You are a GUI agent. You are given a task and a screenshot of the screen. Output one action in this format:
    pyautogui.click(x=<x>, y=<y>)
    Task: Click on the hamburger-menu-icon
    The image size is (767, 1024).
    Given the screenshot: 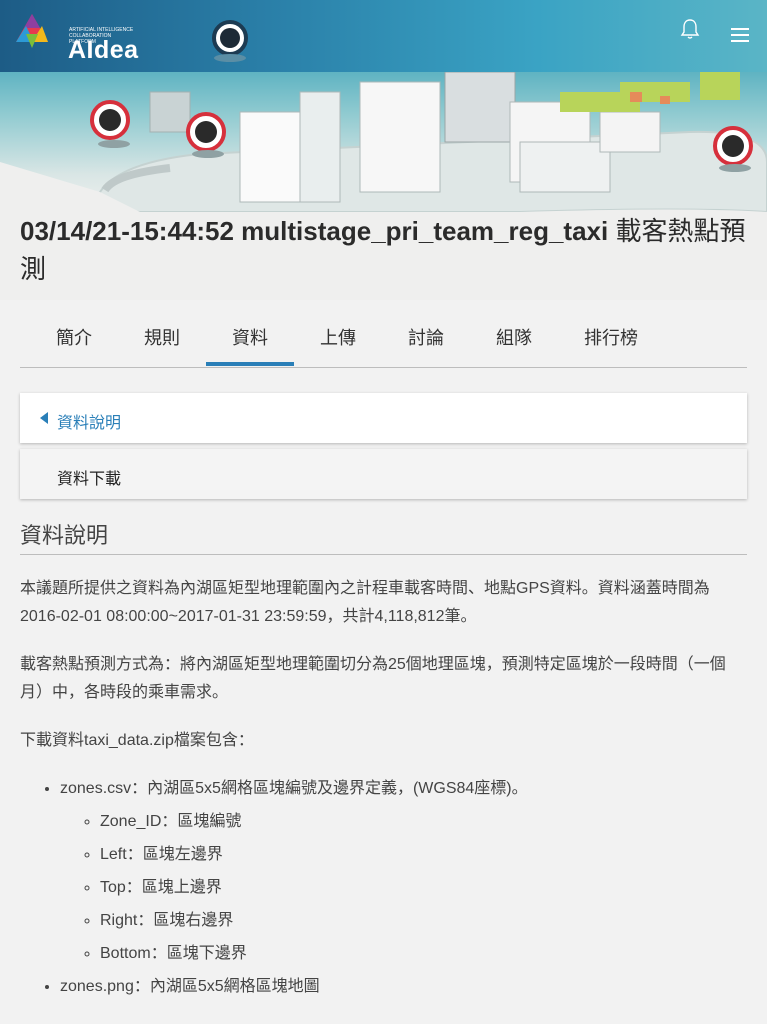 What is the action you would take?
    pyautogui.click(x=740, y=36)
    